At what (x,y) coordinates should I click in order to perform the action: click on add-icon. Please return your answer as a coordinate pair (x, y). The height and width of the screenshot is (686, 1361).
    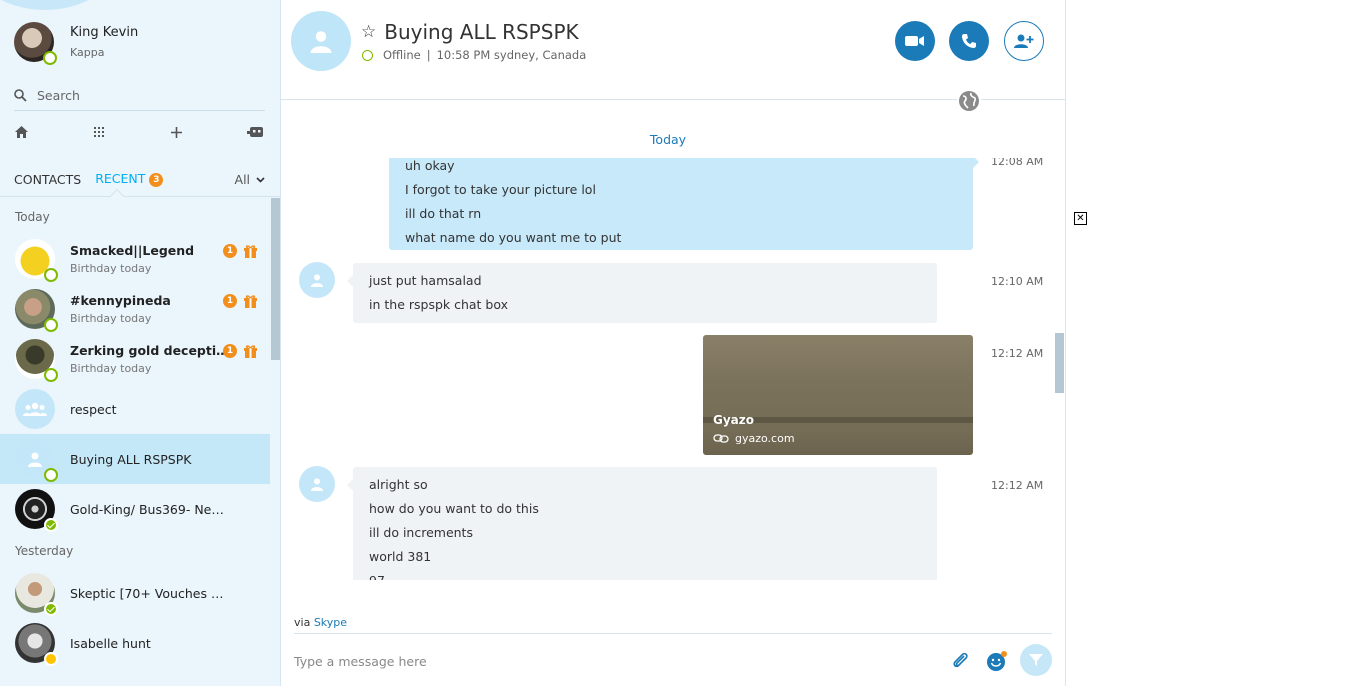
    Looking at the image, I should click on (176, 132).